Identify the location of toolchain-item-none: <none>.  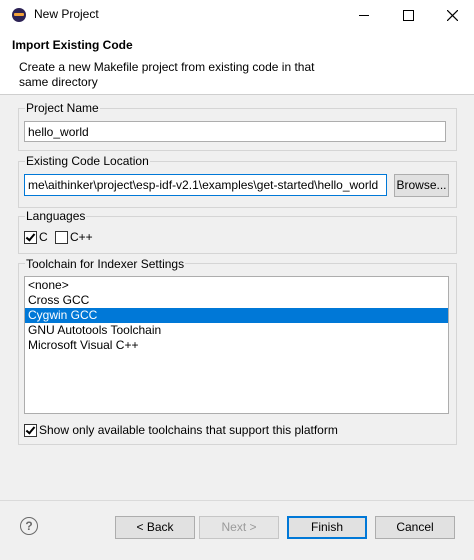
(236, 285).